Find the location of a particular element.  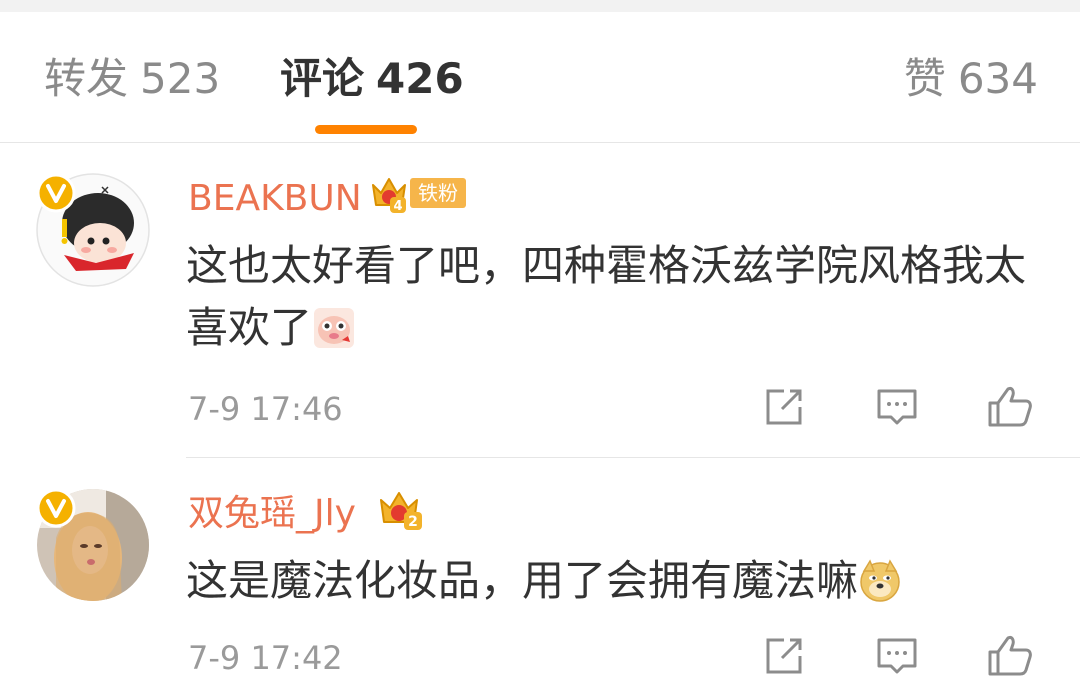

crown-level: 4 is located at coordinates (397, 206).